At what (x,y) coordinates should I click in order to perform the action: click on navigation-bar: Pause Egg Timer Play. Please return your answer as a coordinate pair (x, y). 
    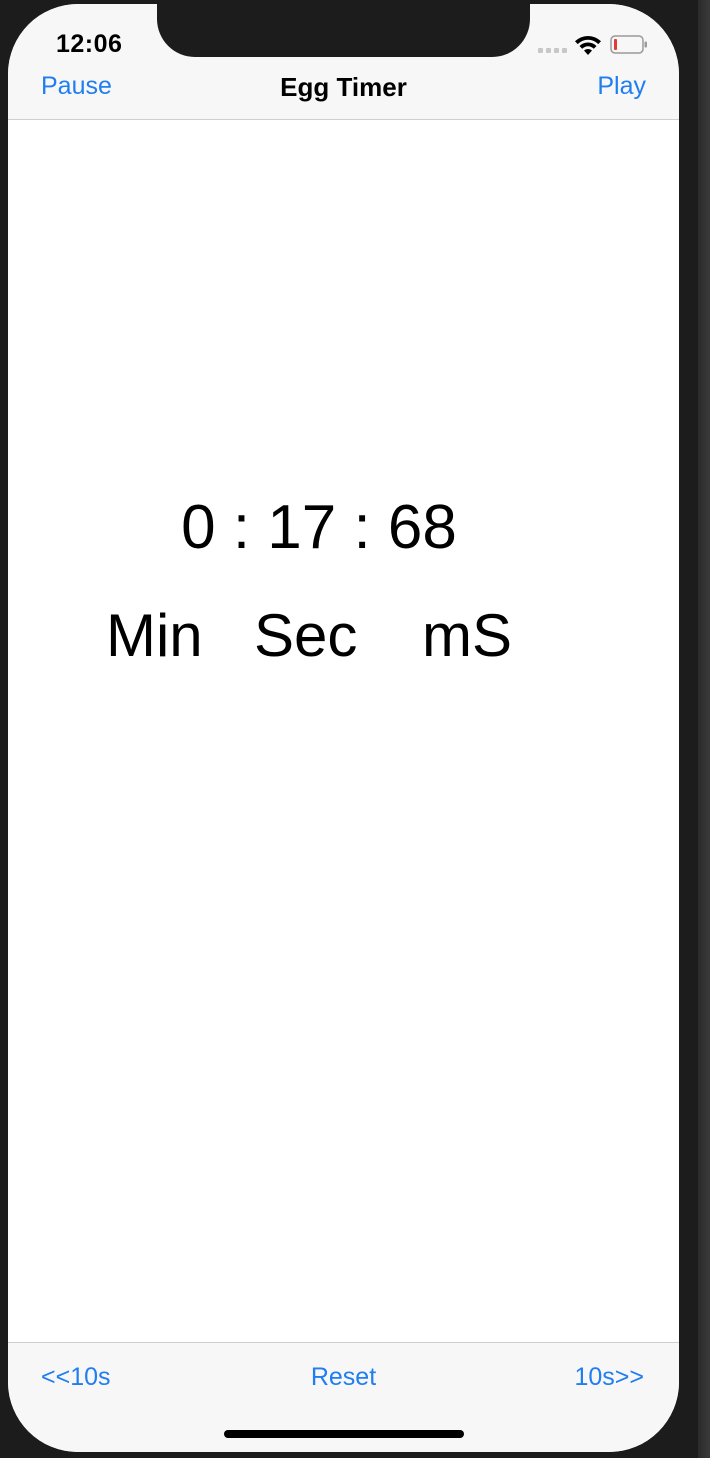
    Looking at the image, I should click on (343, 92).